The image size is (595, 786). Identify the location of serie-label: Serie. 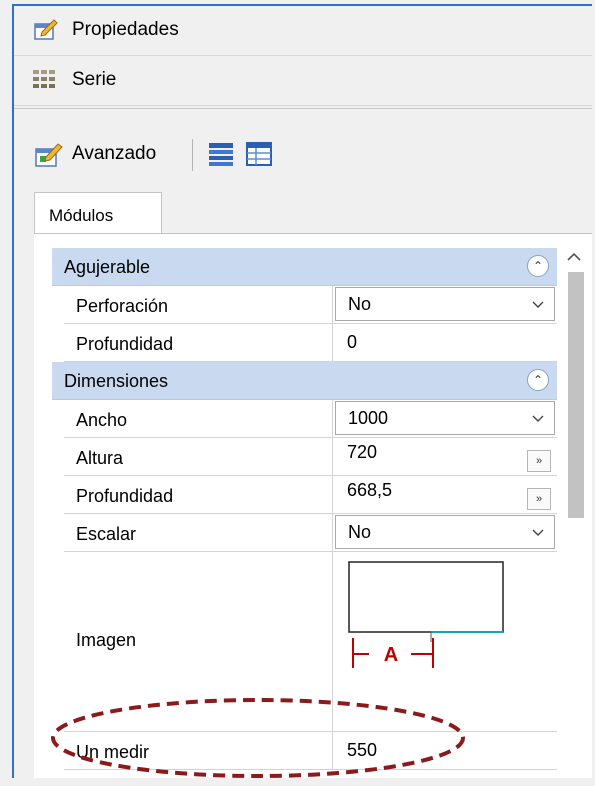
(94, 79).